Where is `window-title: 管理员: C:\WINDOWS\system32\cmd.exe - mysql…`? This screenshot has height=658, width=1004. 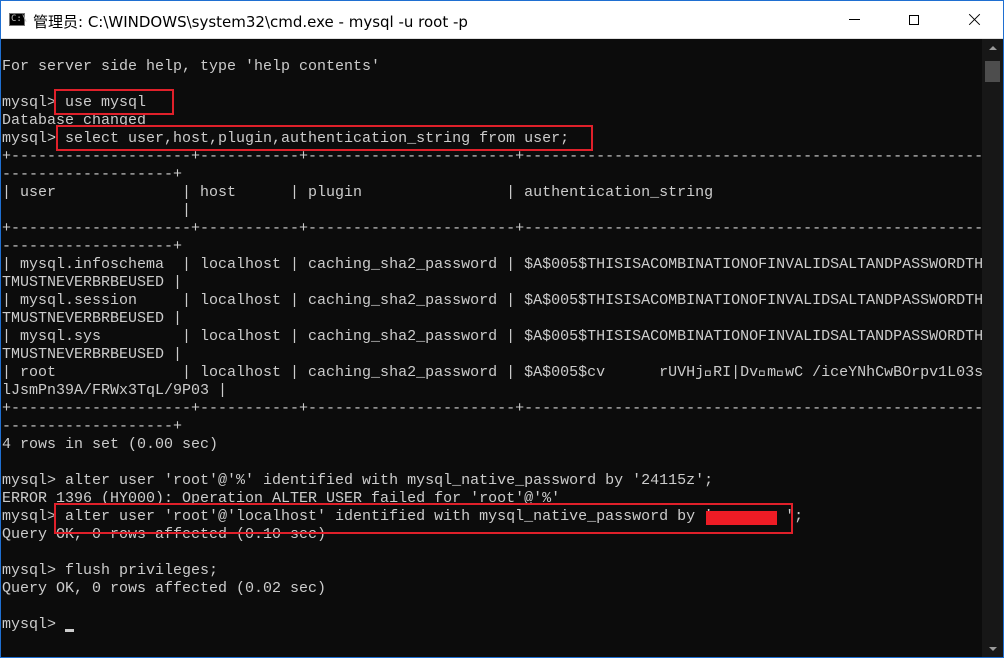 window-title: 管理员: C:\WINDOWS\system32\cmd.exe - mysql… is located at coordinates (250, 22).